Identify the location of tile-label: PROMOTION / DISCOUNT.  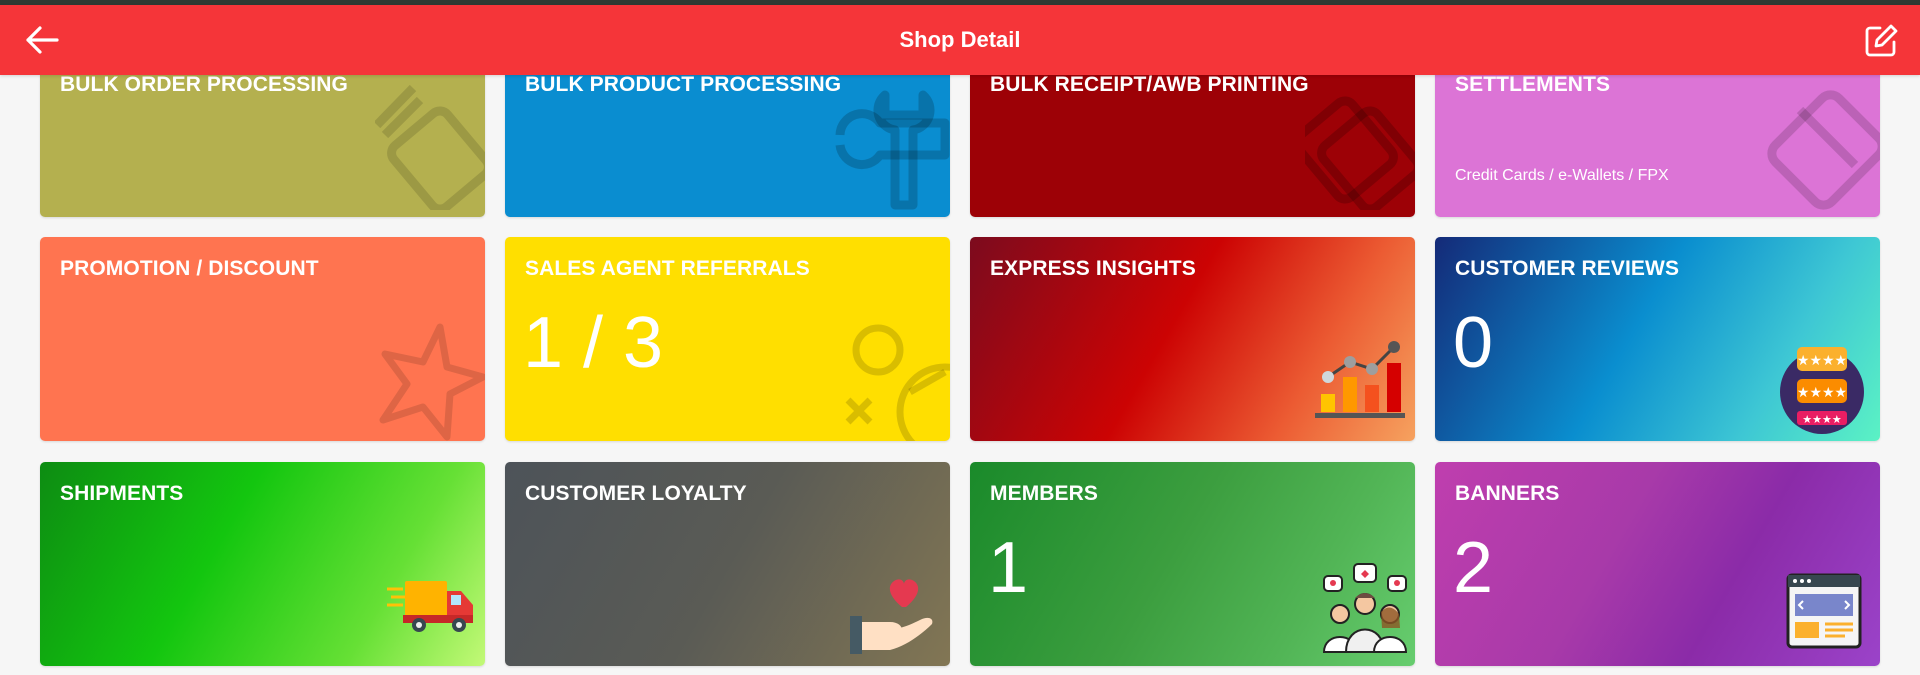
(189, 268).